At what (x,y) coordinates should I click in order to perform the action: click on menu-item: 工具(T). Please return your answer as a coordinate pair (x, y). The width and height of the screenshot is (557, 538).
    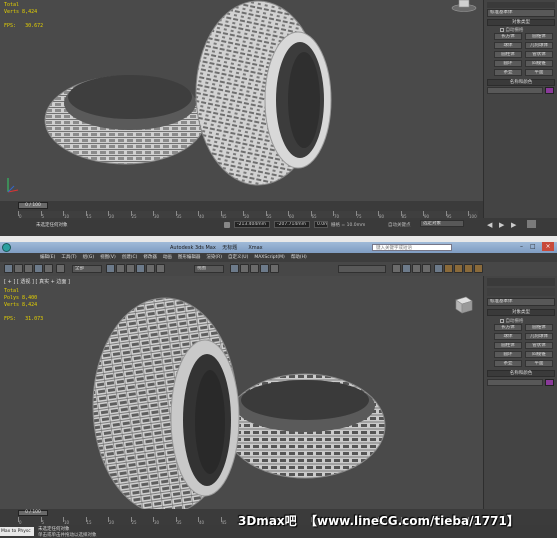
    Looking at the image, I should click on (68, 257).